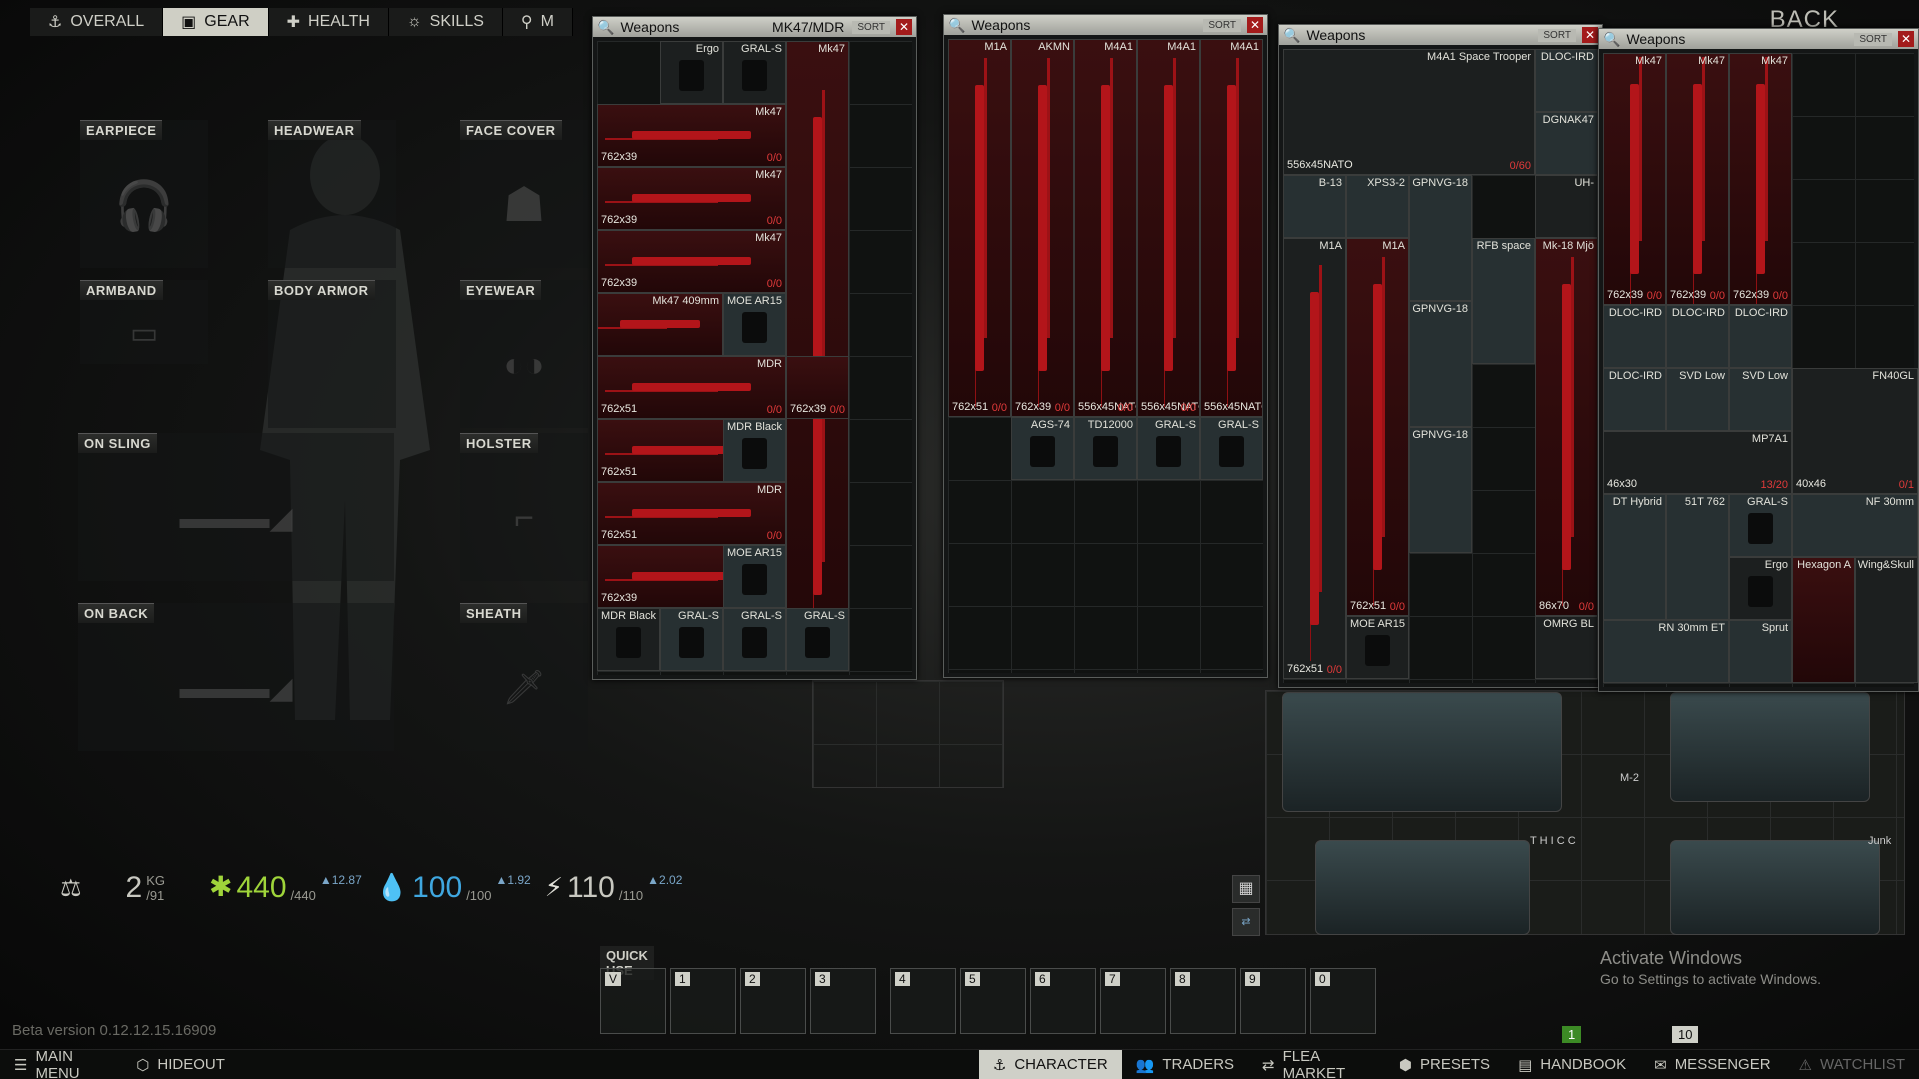 This screenshot has height=1079, width=1919. Describe the element at coordinates (61, 1063) in the screenshot. I see `main-menu-button: ☰ MAIN MENU` at that location.